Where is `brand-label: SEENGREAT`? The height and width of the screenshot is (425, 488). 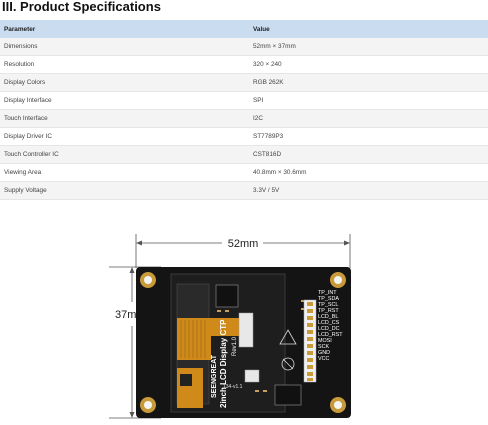
brand-label: SEENGREAT is located at coordinates (214, 376).